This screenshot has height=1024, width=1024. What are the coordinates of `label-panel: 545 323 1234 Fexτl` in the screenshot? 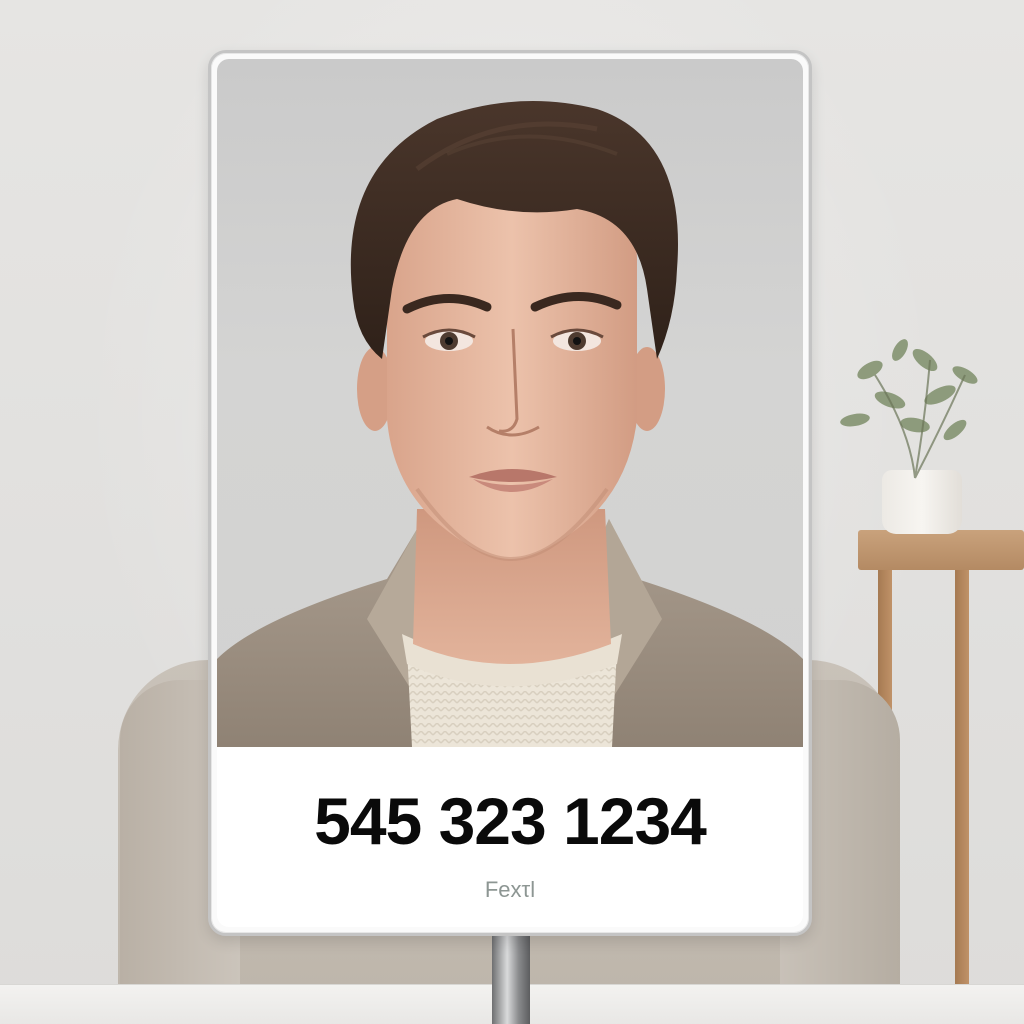 It's located at (510, 837).